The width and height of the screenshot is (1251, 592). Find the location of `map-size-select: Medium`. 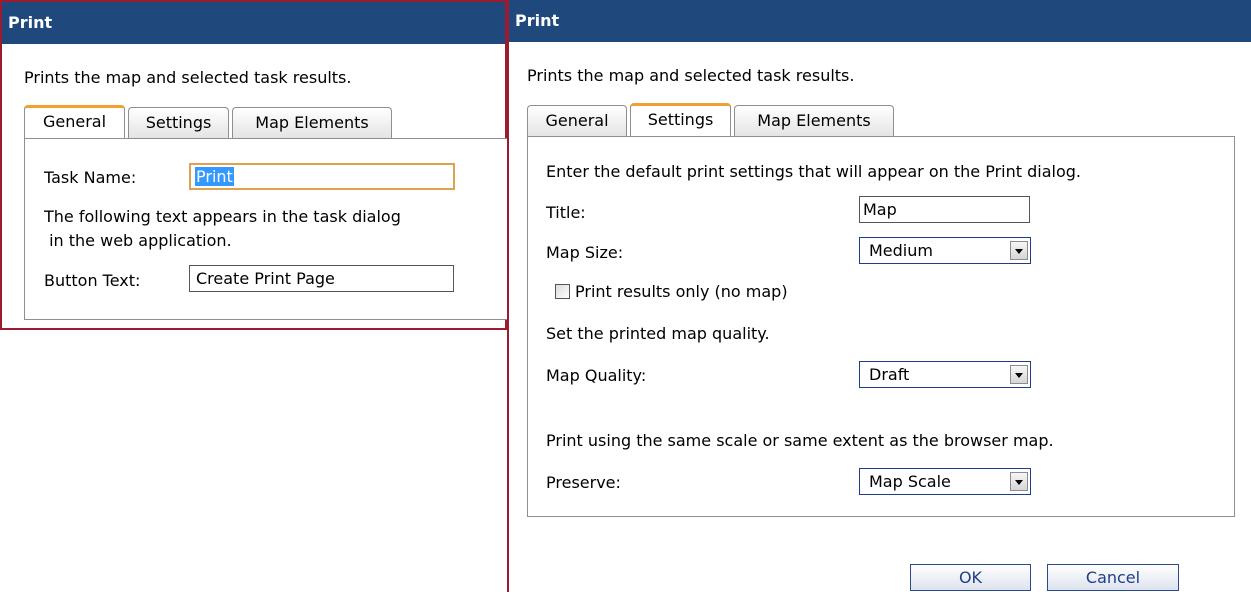

map-size-select: Medium is located at coordinates (945, 250).